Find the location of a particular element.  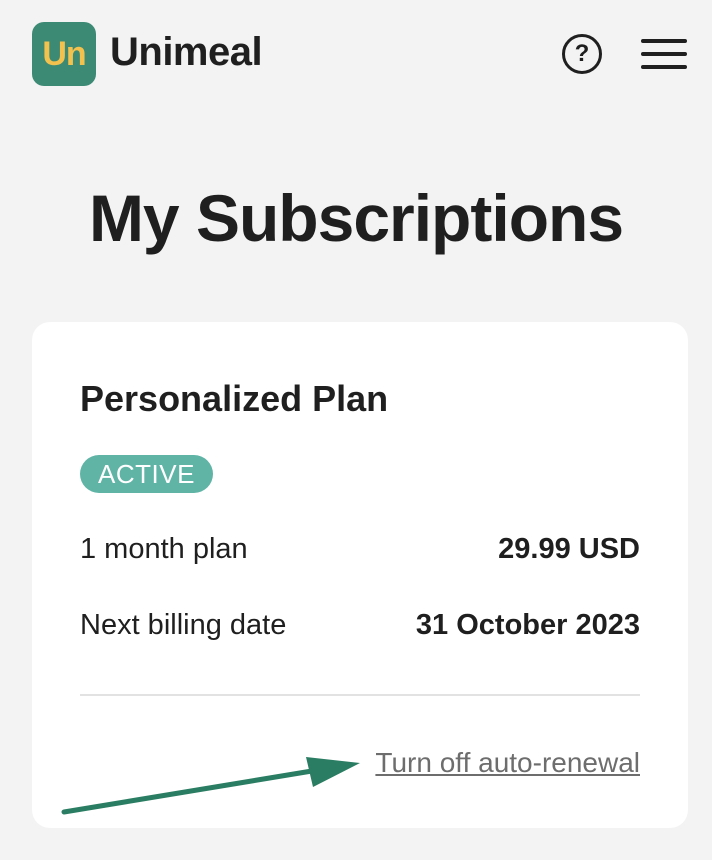

billing-date: 31 October 2023 is located at coordinates (527, 624).